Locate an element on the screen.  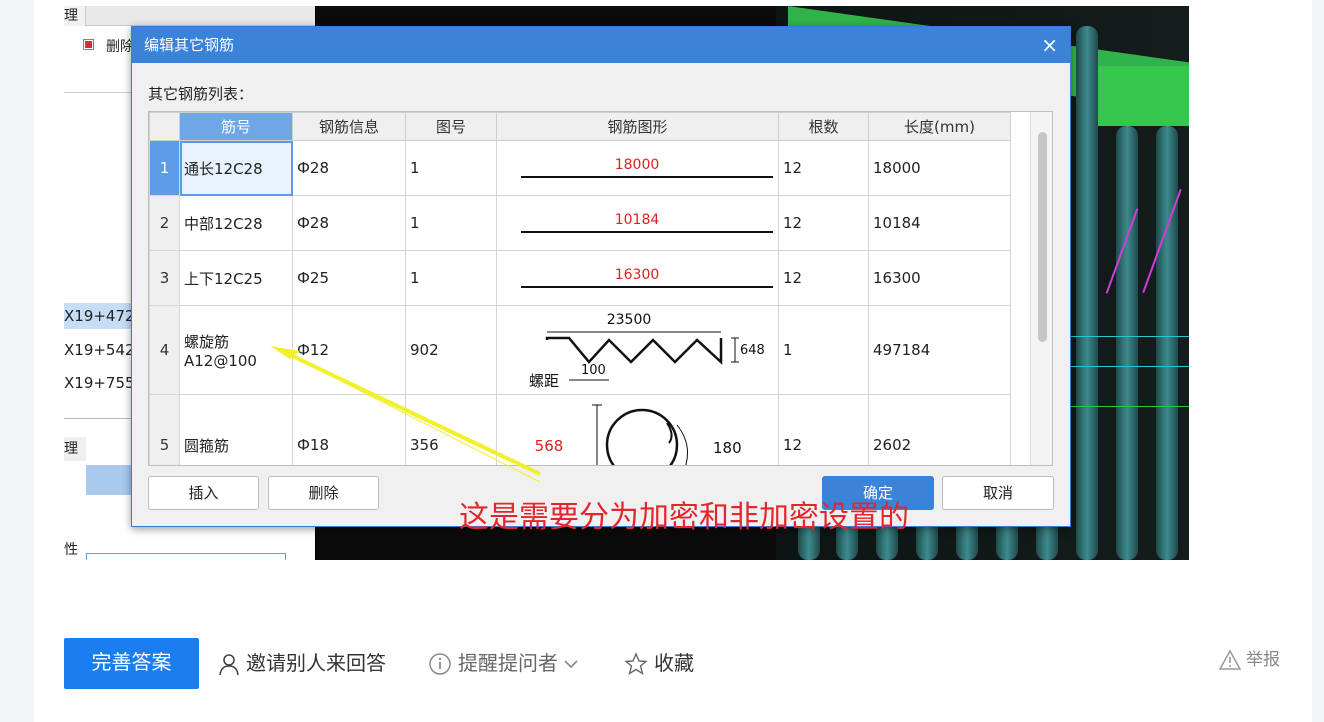
invite-answer-link: 邀请别人来回答 is located at coordinates (302, 664).